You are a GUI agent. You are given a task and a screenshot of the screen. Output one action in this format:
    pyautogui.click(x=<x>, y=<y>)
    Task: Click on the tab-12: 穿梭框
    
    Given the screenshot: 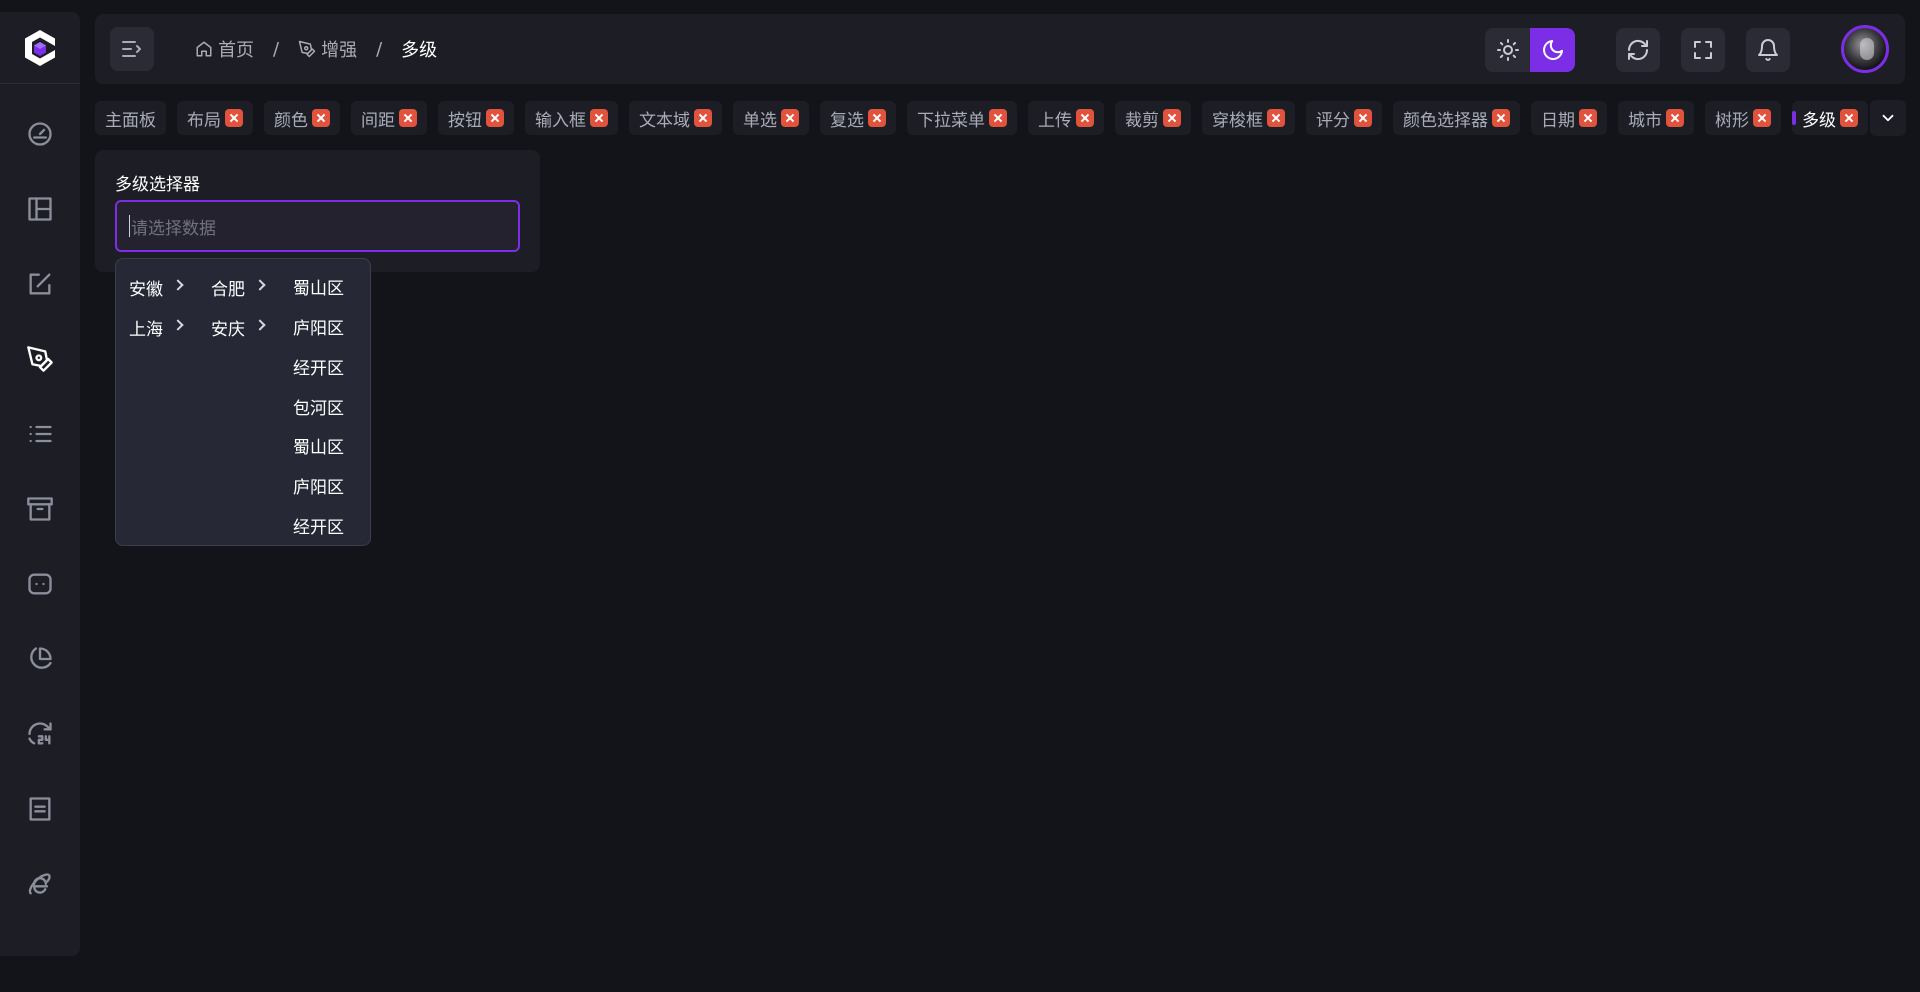 What is the action you would take?
    pyautogui.click(x=1248, y=118)
    